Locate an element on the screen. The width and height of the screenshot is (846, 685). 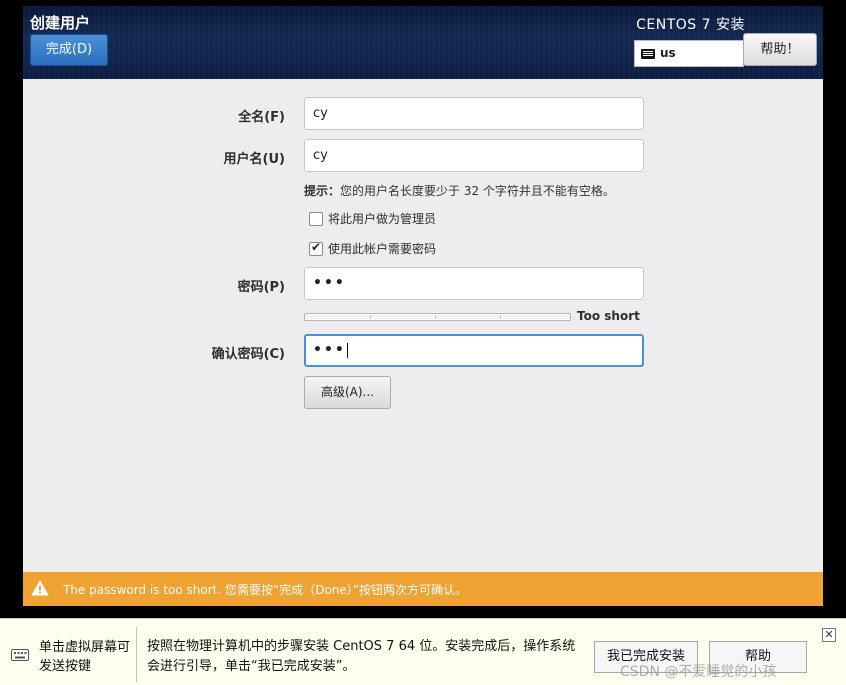
keyboard-layout-label: us is located at coordinates (668, 53).